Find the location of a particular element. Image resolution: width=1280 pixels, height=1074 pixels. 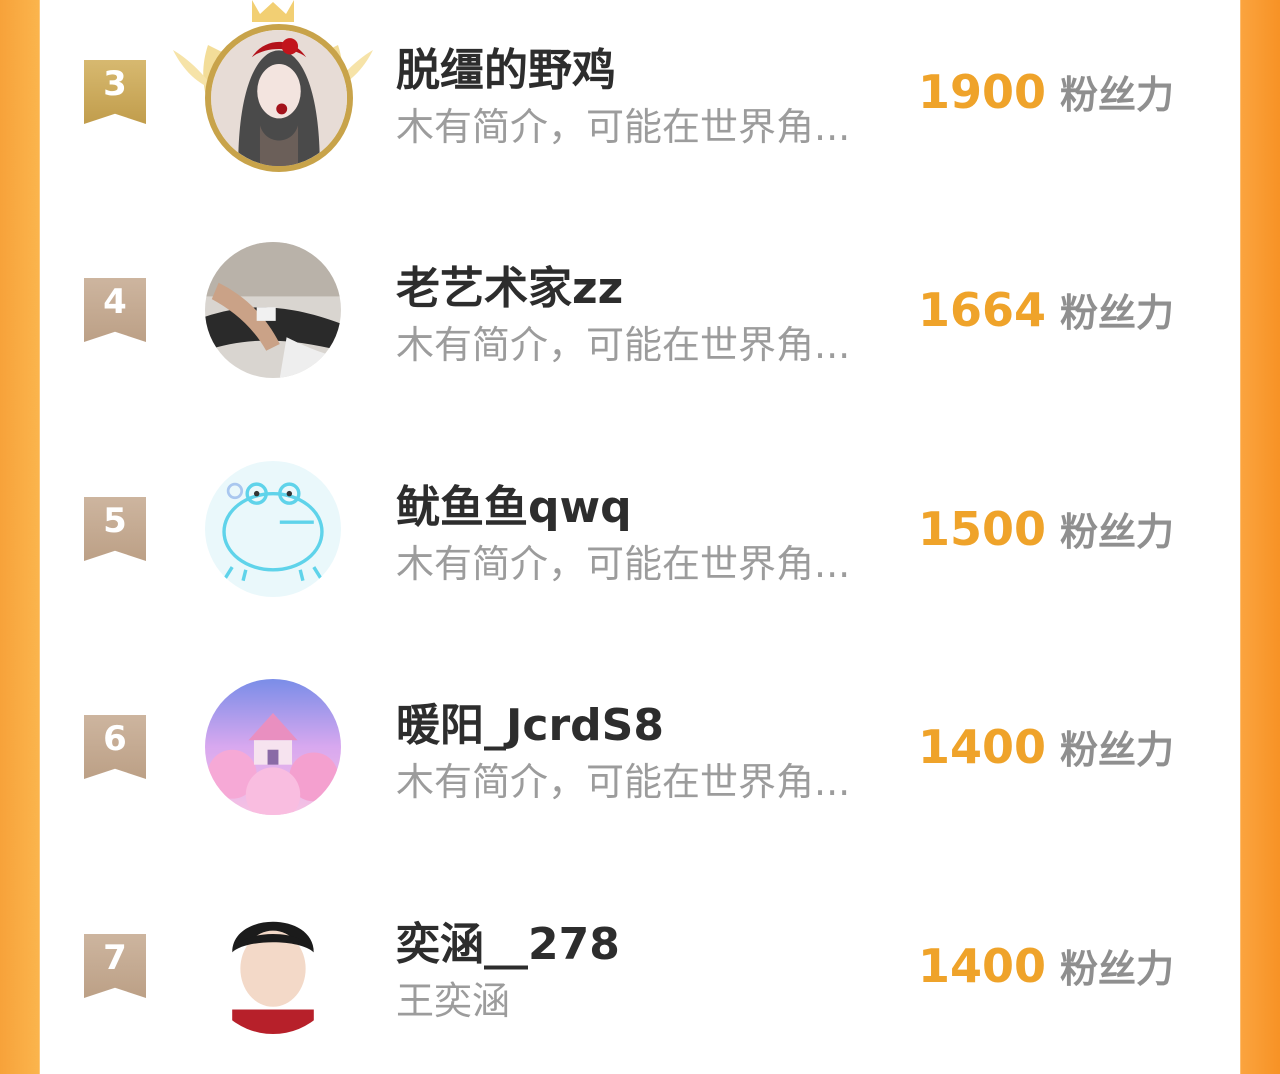

rank-badge: 3 is located at coordinates (115, 92).